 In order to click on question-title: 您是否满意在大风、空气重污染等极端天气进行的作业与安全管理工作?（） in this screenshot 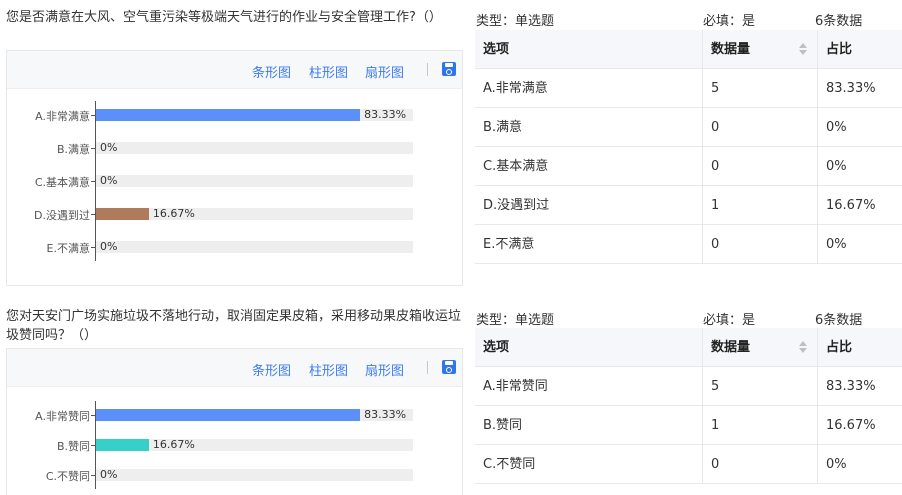, I will do `click(224, 17)`.